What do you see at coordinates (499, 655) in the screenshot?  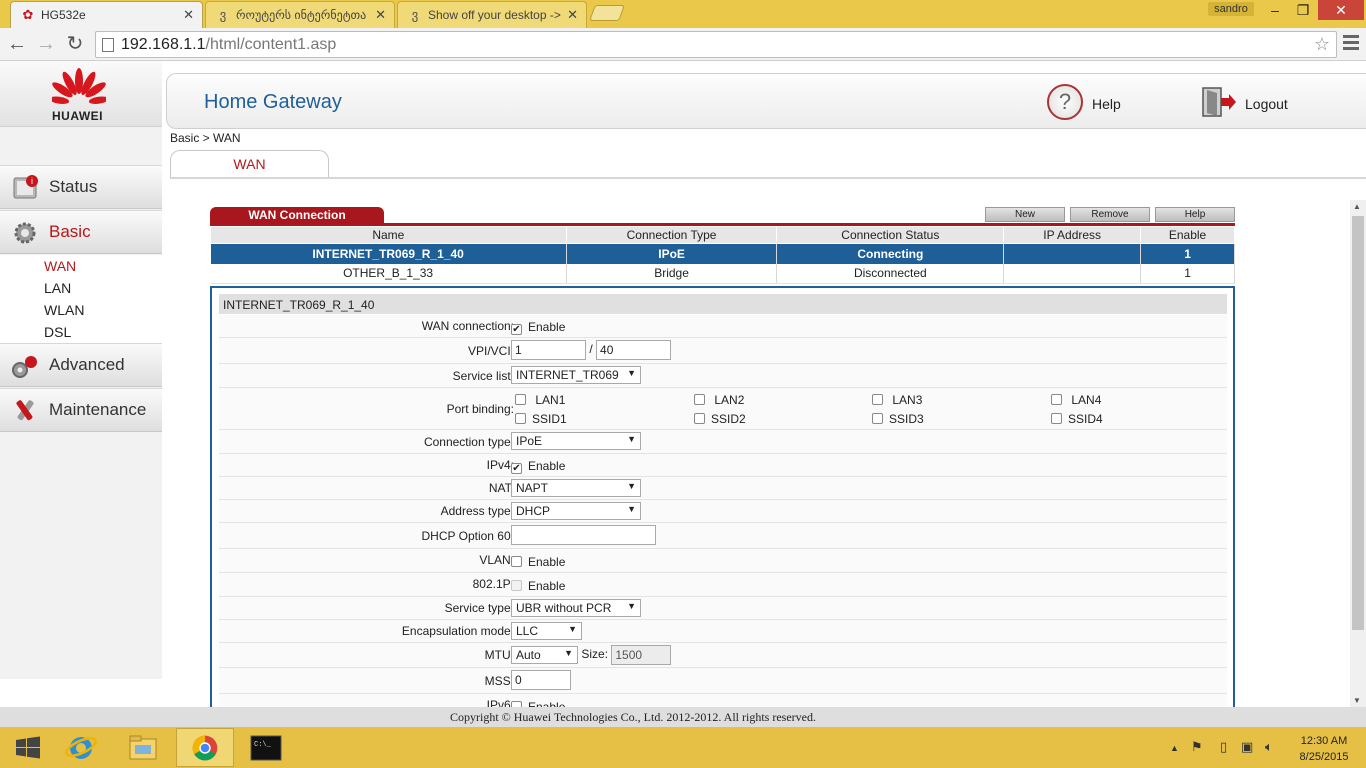 I see `mtu-label: MTU:` at bounding box center [499, 655].